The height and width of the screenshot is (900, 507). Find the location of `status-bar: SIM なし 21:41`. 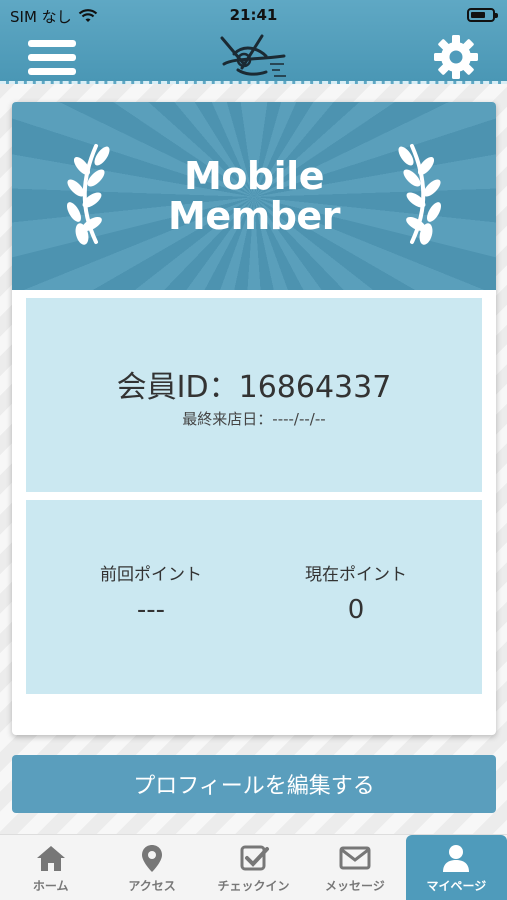

status-bar: SIM なし 21:41 is located at coordinates (253, 16).